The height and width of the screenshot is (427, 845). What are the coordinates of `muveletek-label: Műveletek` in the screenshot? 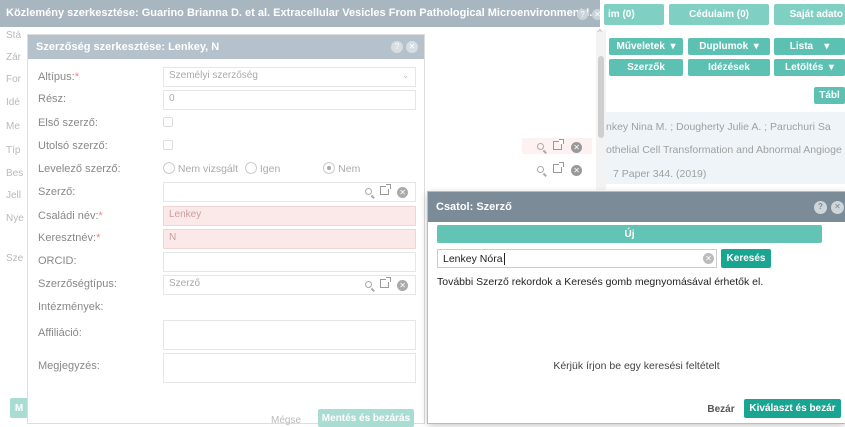 It's located at (640, 46).